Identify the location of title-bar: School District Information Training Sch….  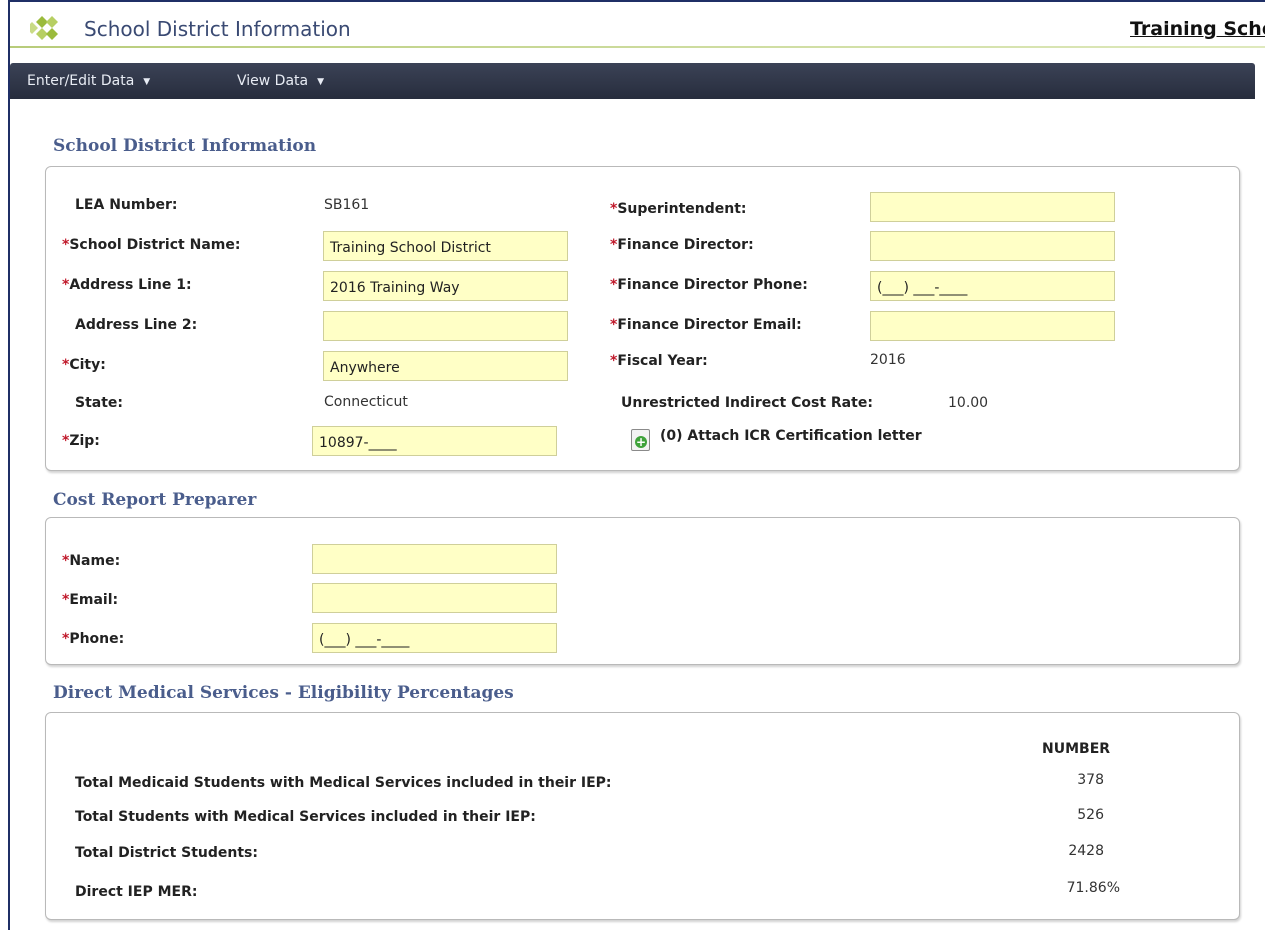
(637, 24).